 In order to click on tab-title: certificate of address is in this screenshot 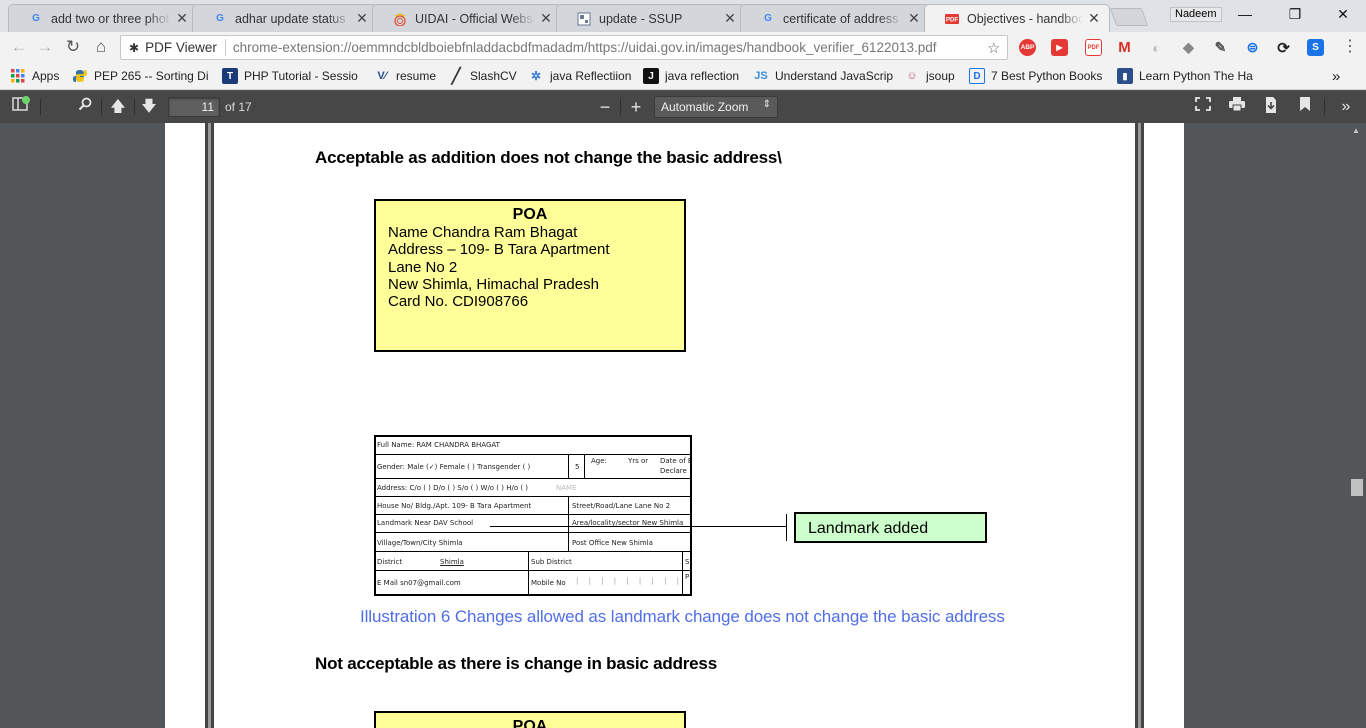, I will do `click(843, 18)`.